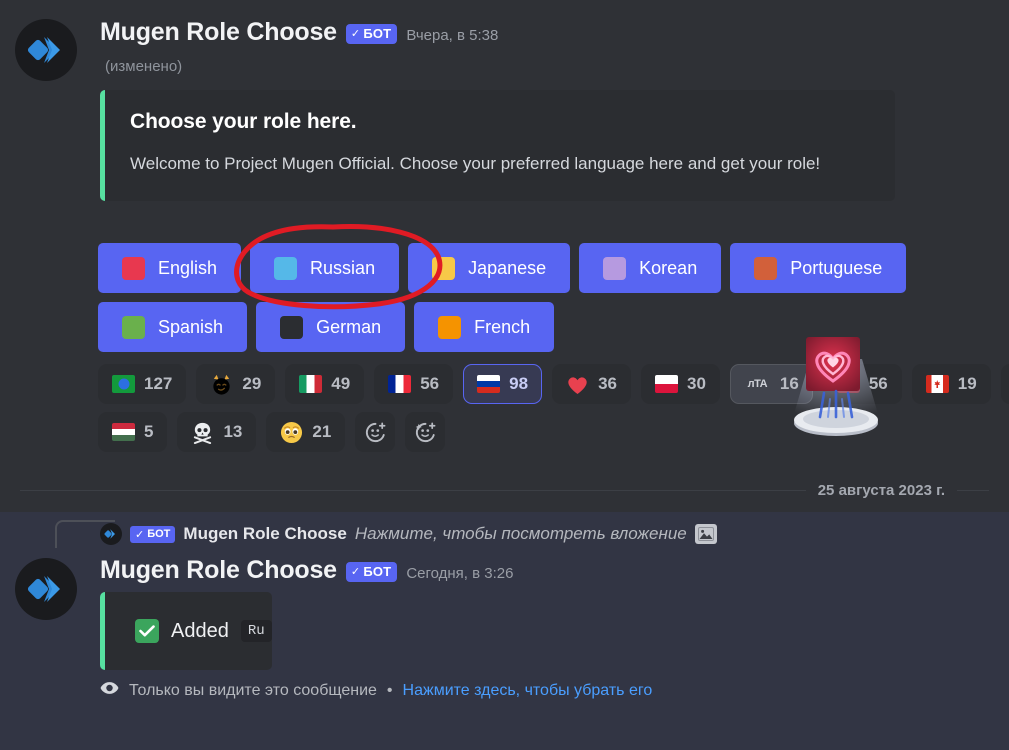 The height and width of the screenshot is (750, 1009). Describe the element at coordinates (133, 268) in the screenshot. I see `red-square-icon` at that location.